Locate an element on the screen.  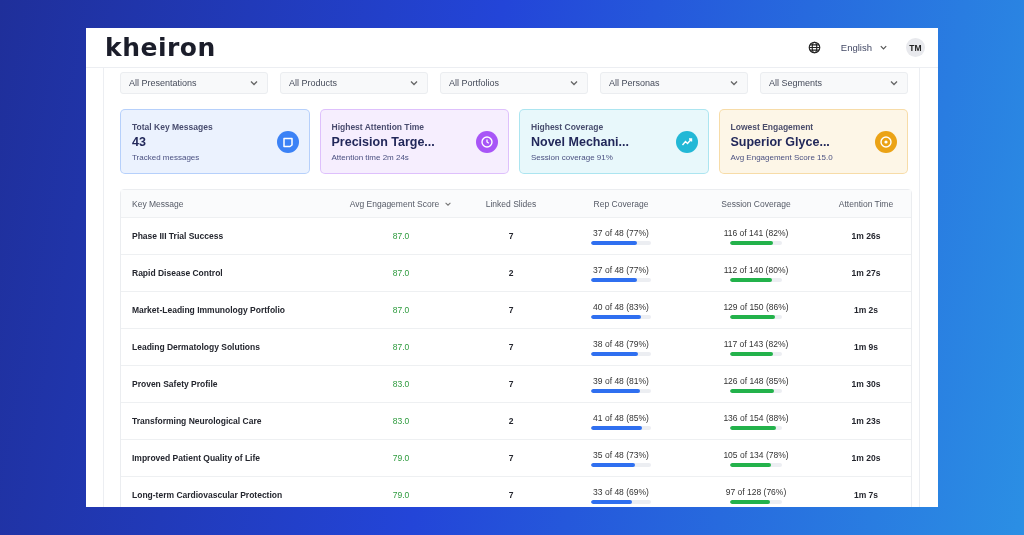
table-cell-text: Market-Leading Immunology Portfolio is located at coordinates (208, 310).